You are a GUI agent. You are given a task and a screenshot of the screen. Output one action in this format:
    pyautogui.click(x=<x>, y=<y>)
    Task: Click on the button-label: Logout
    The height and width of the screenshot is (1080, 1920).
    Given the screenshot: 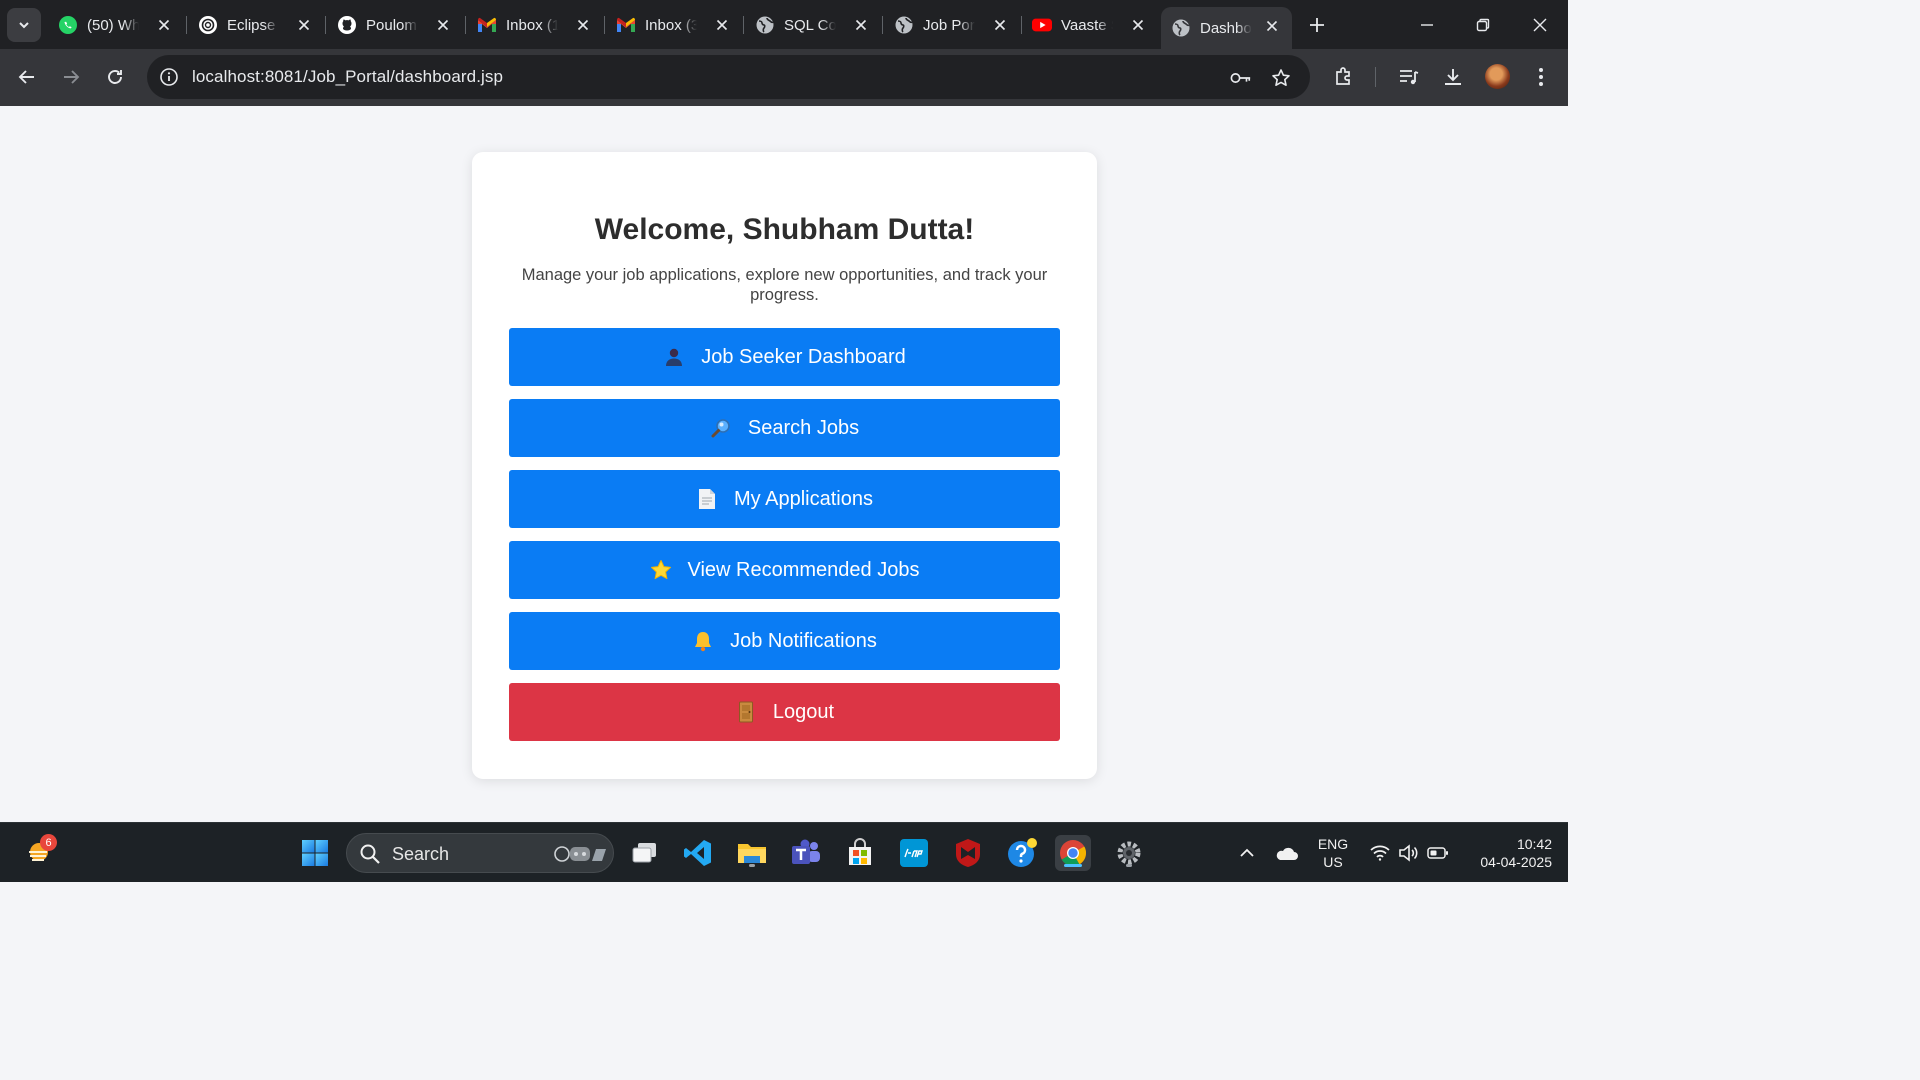 What is the action you would take?
    pyautogui.click(x=803, y=711)
    